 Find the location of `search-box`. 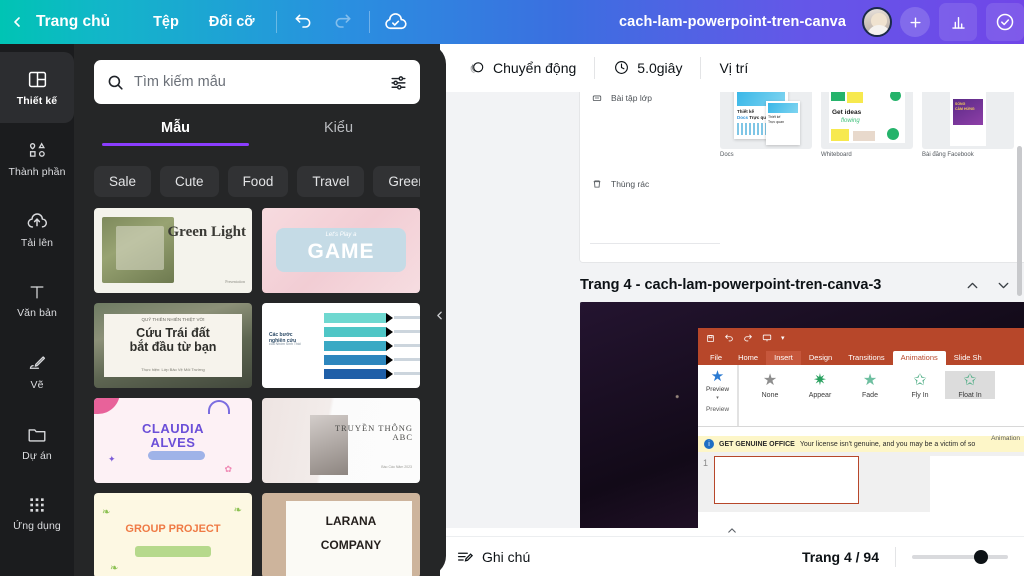

search-box is located at coordinates (257, 82).